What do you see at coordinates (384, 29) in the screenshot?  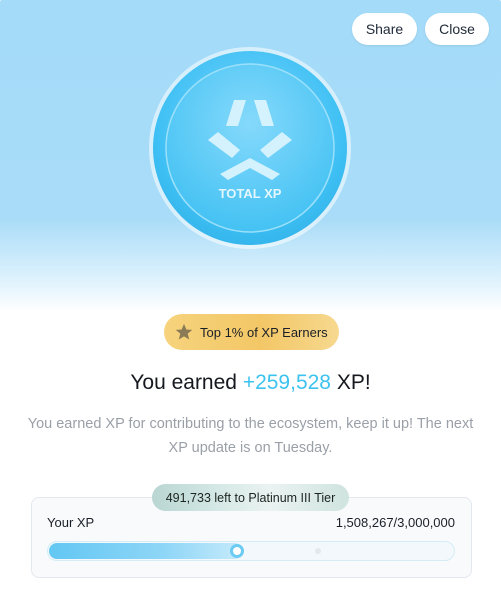 I see `share-button: Share` at bounding box center [384, 29].